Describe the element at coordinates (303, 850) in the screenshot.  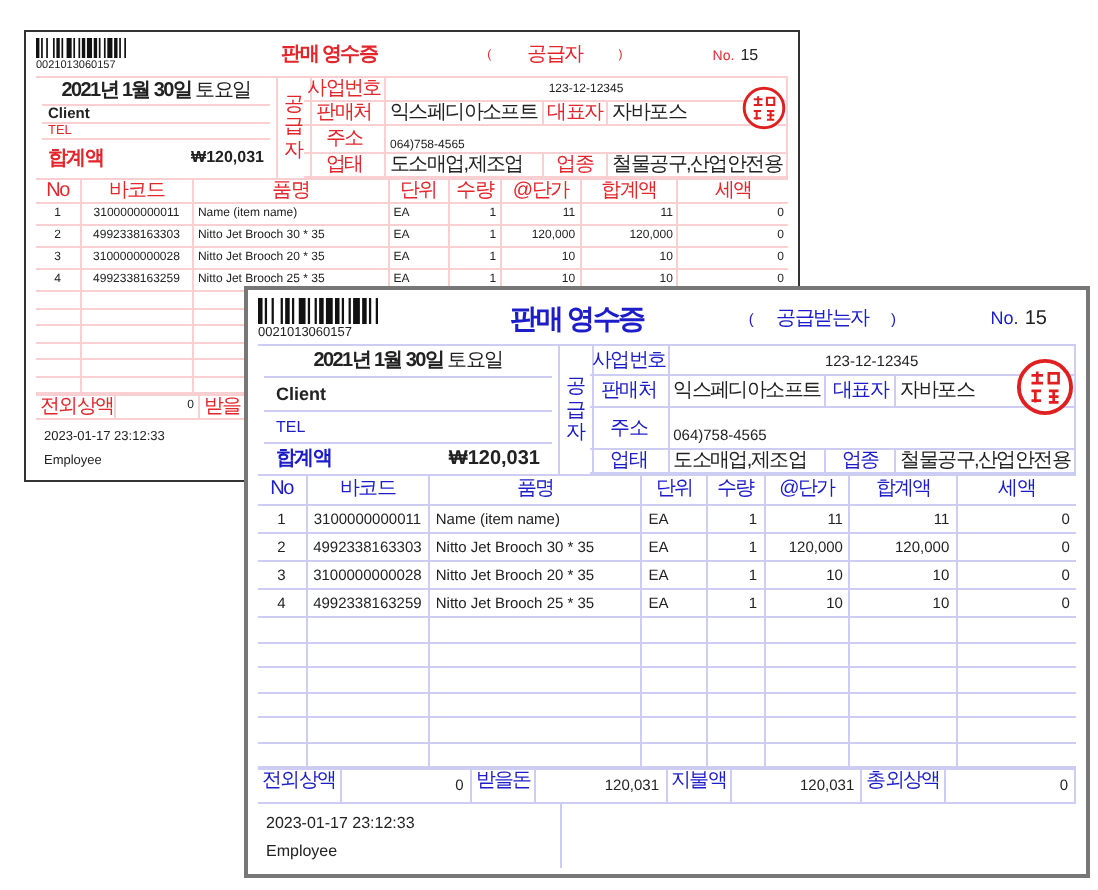
I see `employee-name: Employee` at that location.